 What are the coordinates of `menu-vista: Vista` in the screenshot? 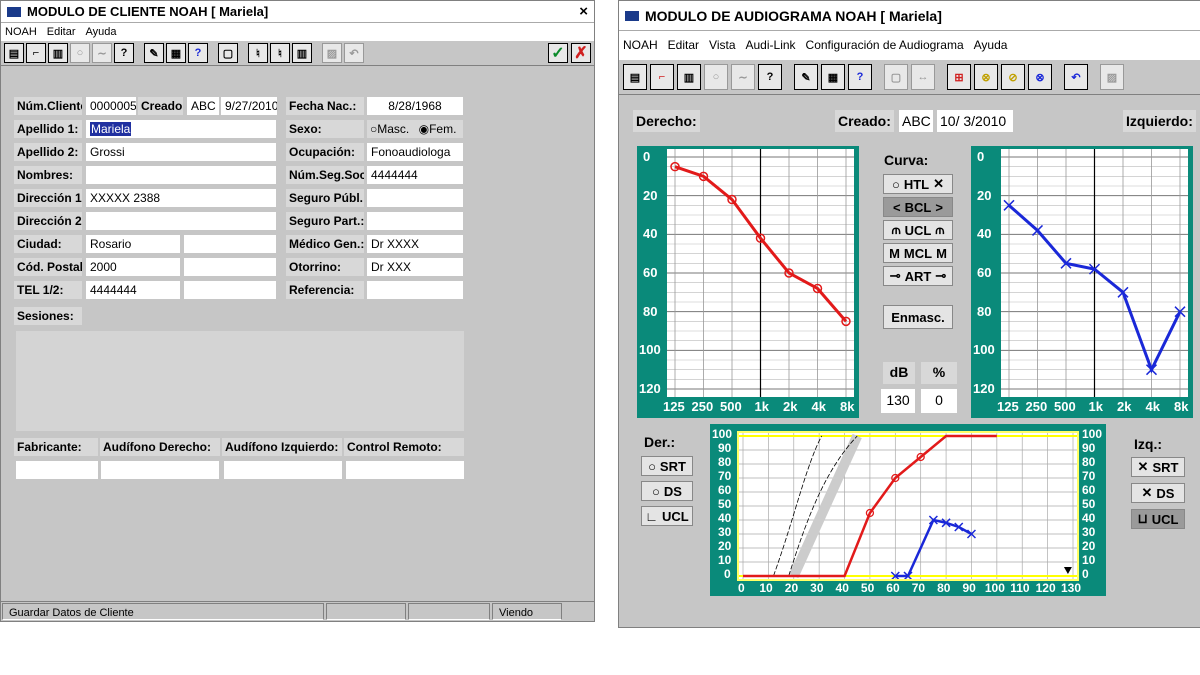 It's located at (722, 45).